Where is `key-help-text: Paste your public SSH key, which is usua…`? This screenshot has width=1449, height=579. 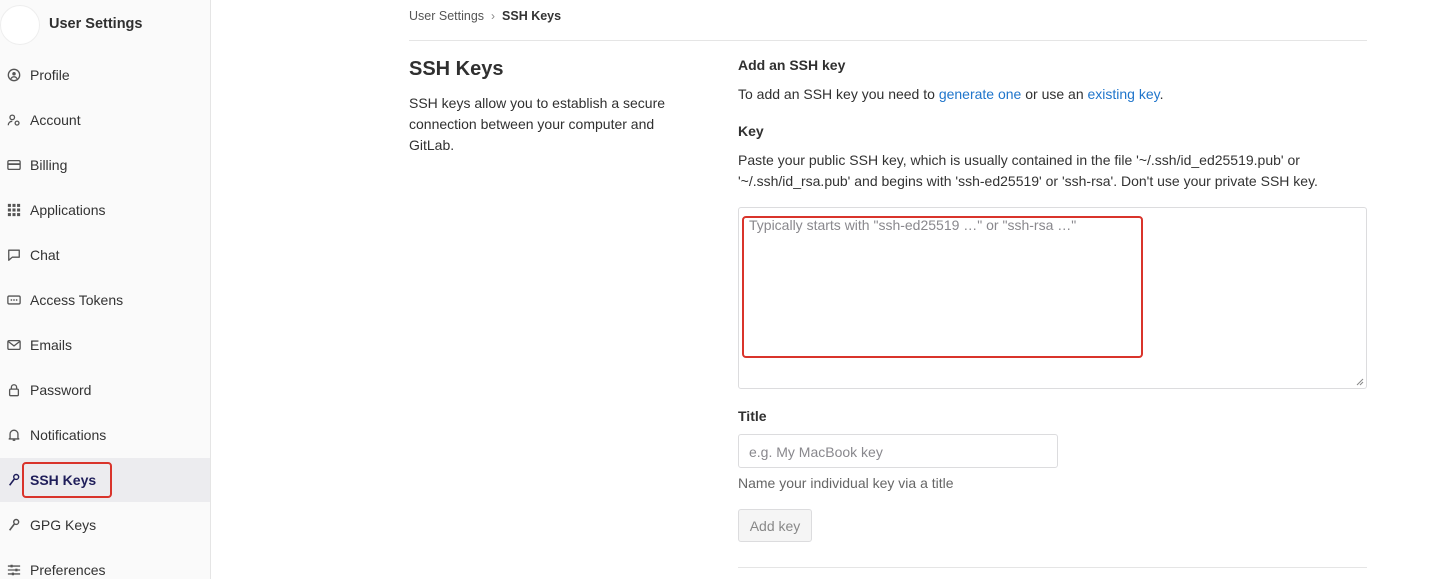
key-help-text: Paste your public SSH key, which is usua… is located at coordinates (1028, 170).